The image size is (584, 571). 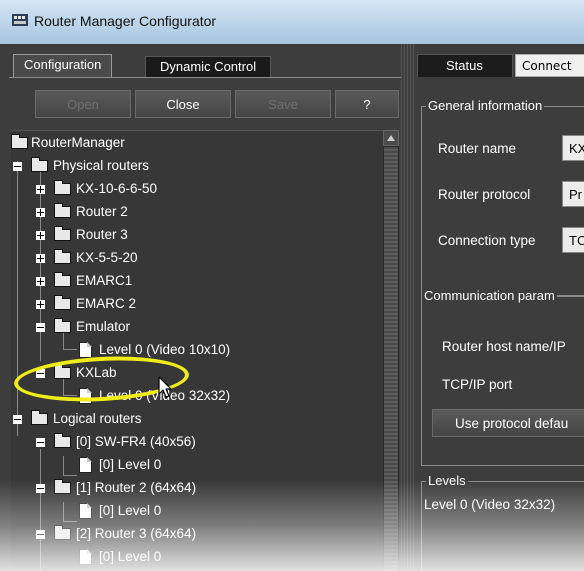 I want to click on tab-configuration: Configuration, so click(x=63, y=66).